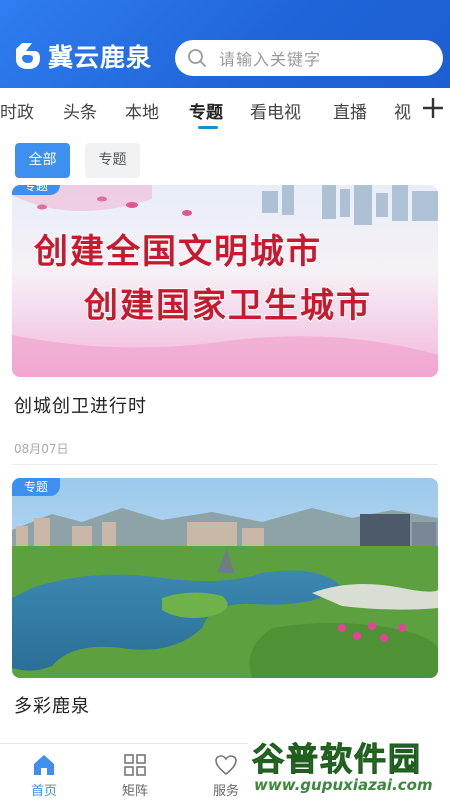 The image size is (450, 800). I want to click on card-title-chuangcheng: 创城创卫进行时, so click(80, 405).